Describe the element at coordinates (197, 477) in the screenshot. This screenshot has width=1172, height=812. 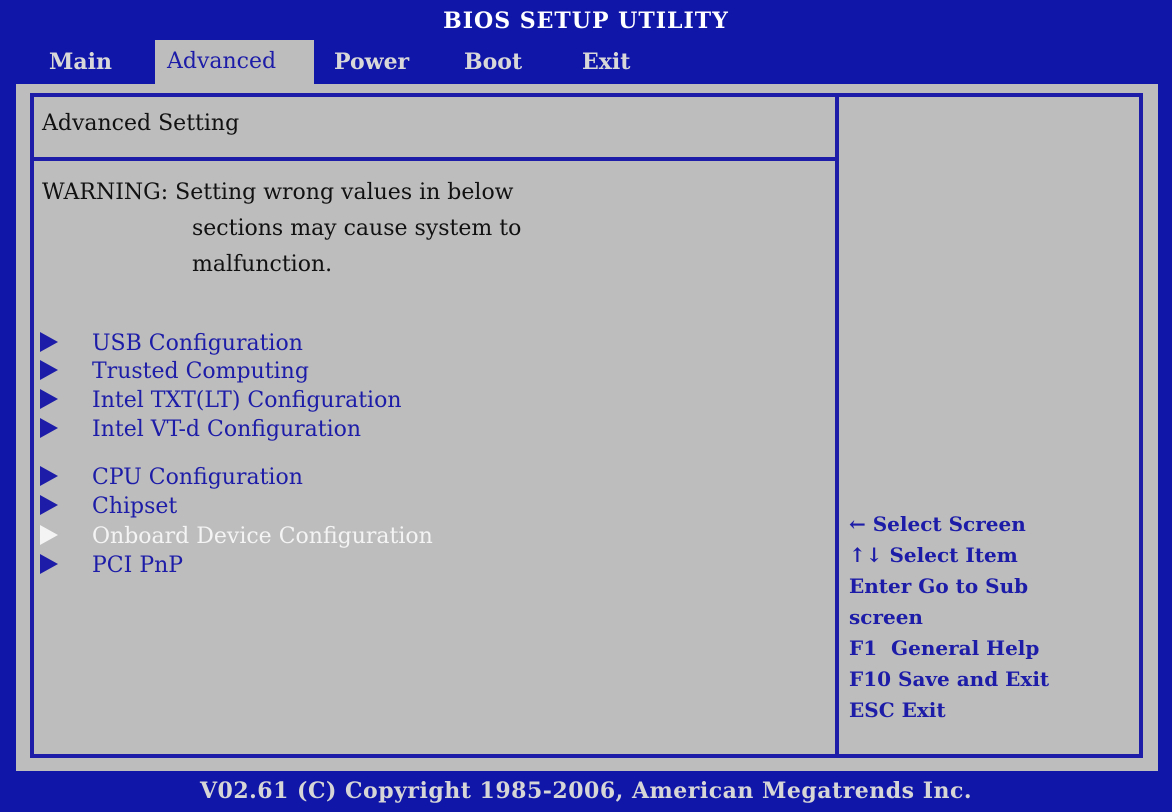
I see `item-label: CPU Configuration` at that location.